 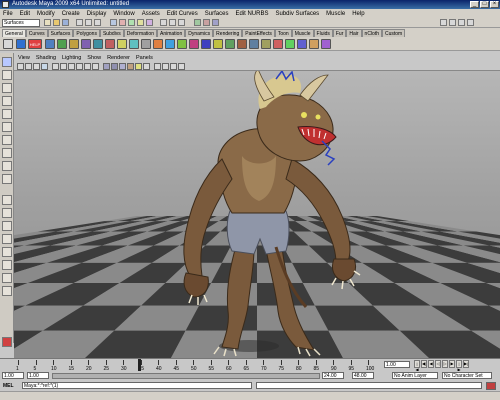 I want to click on wireframe-icon, so click(x=106, y=66).